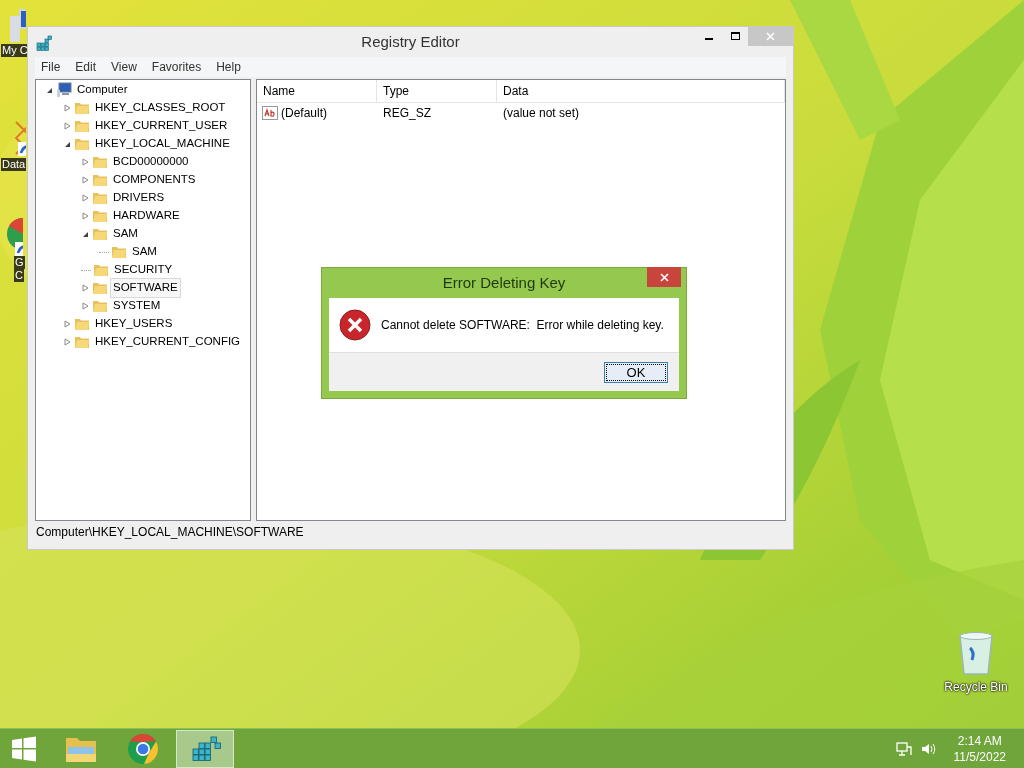  I want to click on dialog-title: Error Deleting Key, so click(504, 282).